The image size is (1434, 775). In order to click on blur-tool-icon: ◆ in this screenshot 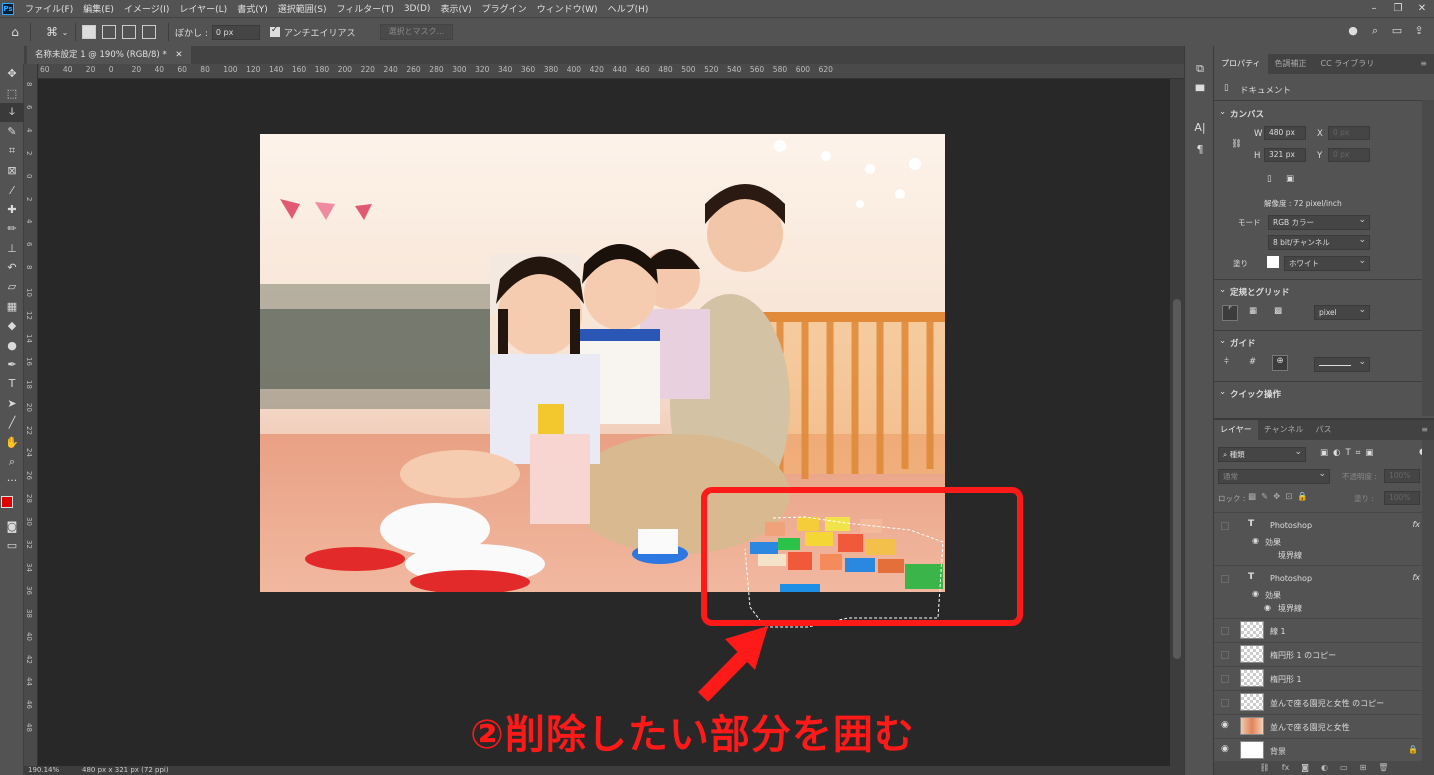, I will do `click(12, 325)`.